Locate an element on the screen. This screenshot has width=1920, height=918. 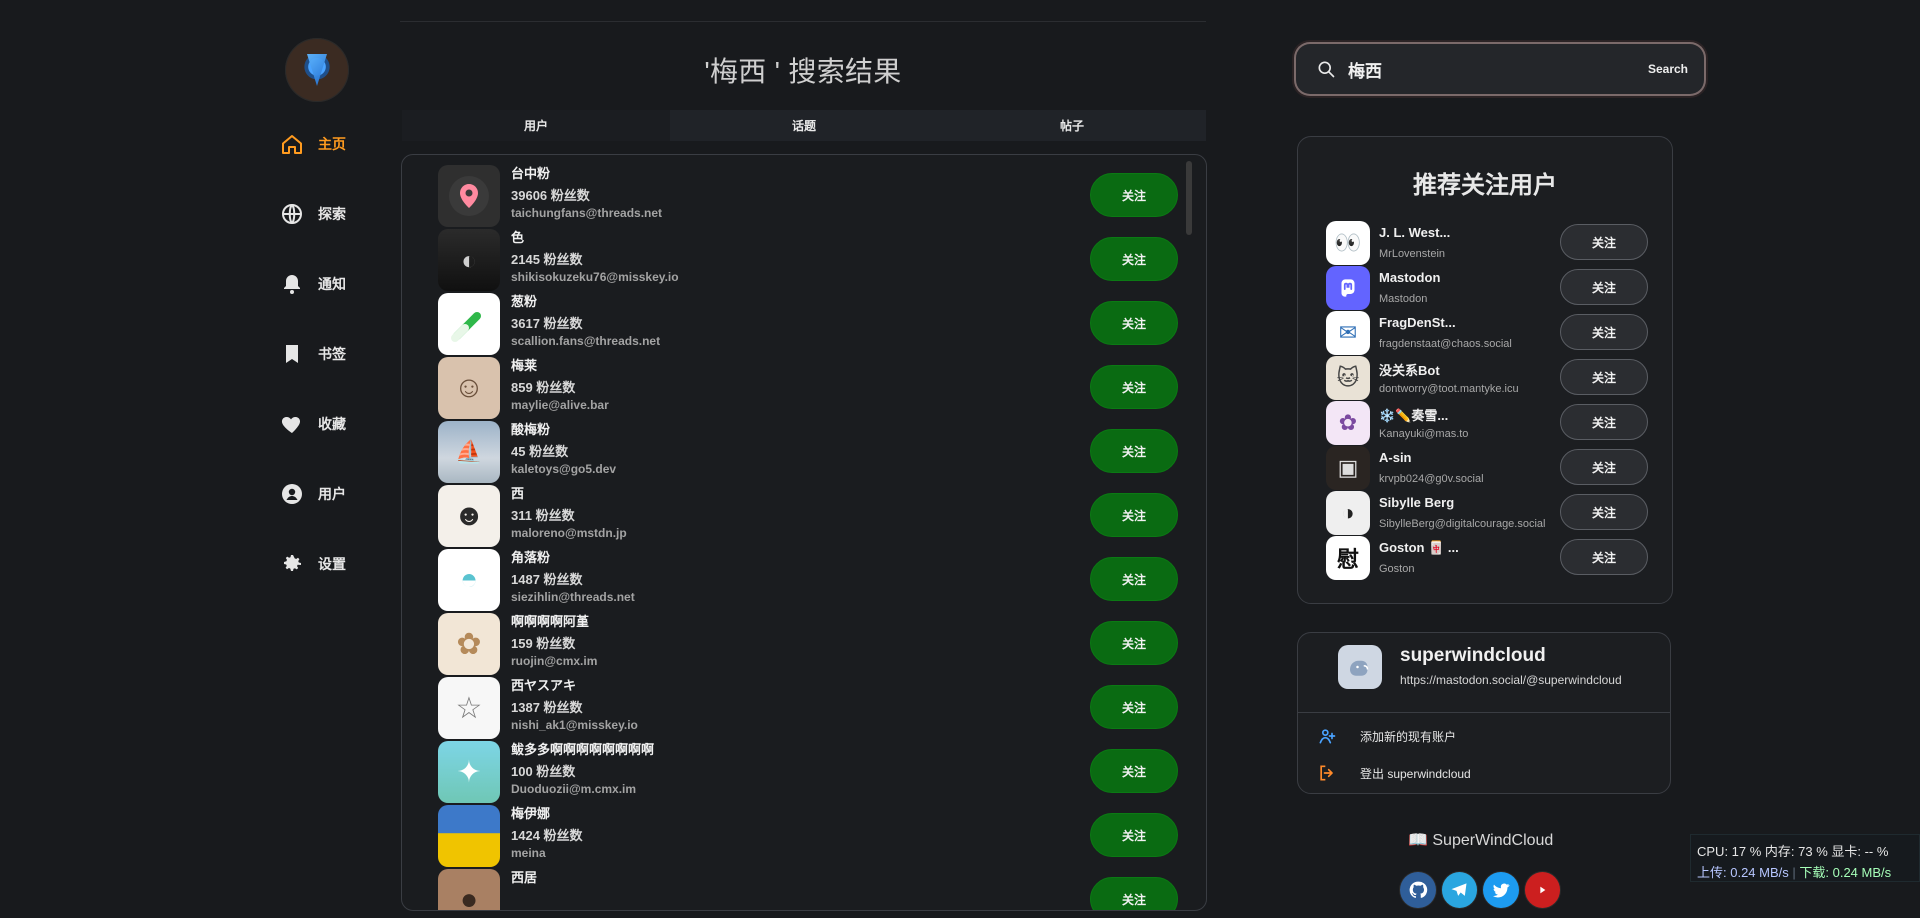
user-name: 梅伊娜 is located at coordinates (530, 812).